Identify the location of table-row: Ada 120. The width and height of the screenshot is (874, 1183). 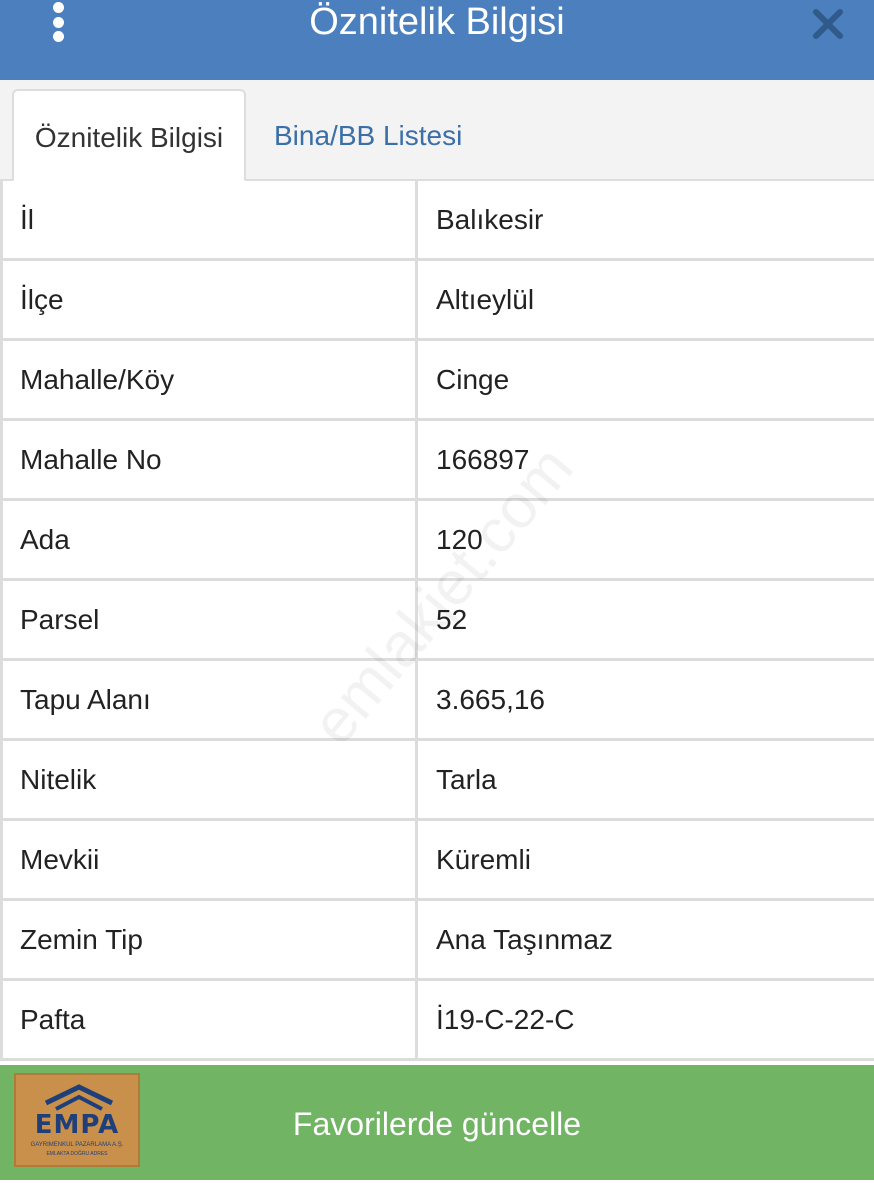
(437, 541).